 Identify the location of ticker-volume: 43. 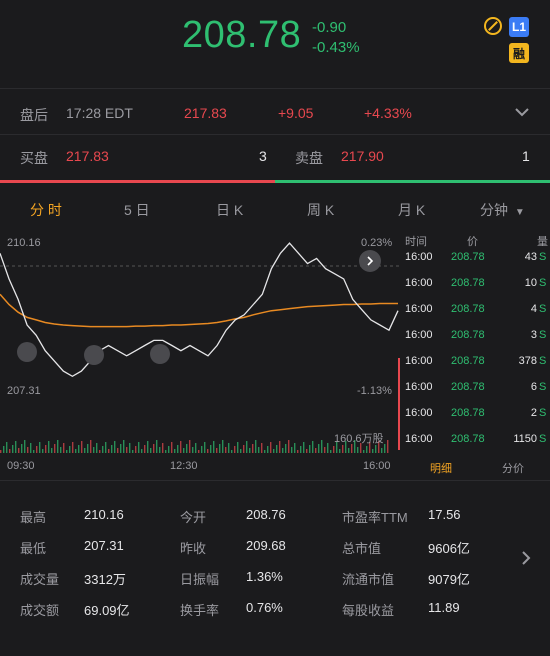
(530, 257).